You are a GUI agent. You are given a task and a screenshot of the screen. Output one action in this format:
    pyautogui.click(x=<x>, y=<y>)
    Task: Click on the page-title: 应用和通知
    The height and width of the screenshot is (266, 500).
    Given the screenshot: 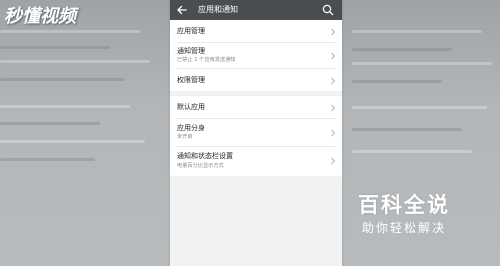 What is the action you would take?
    pyautogui.click(x=218, y=9)
    